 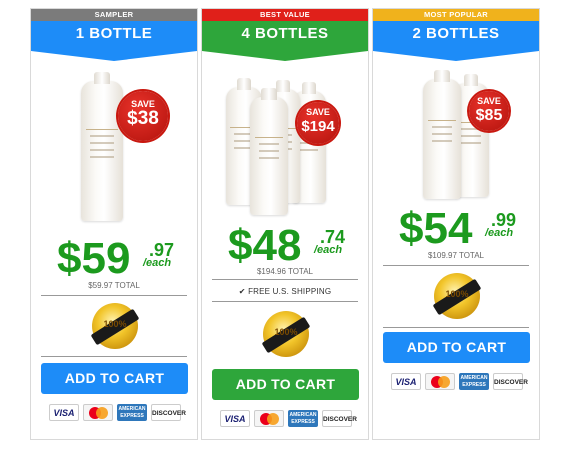 What do you see at coordinates (282, 146) in the screenshot?
I see `product-image` at bounding box center [282, 146].